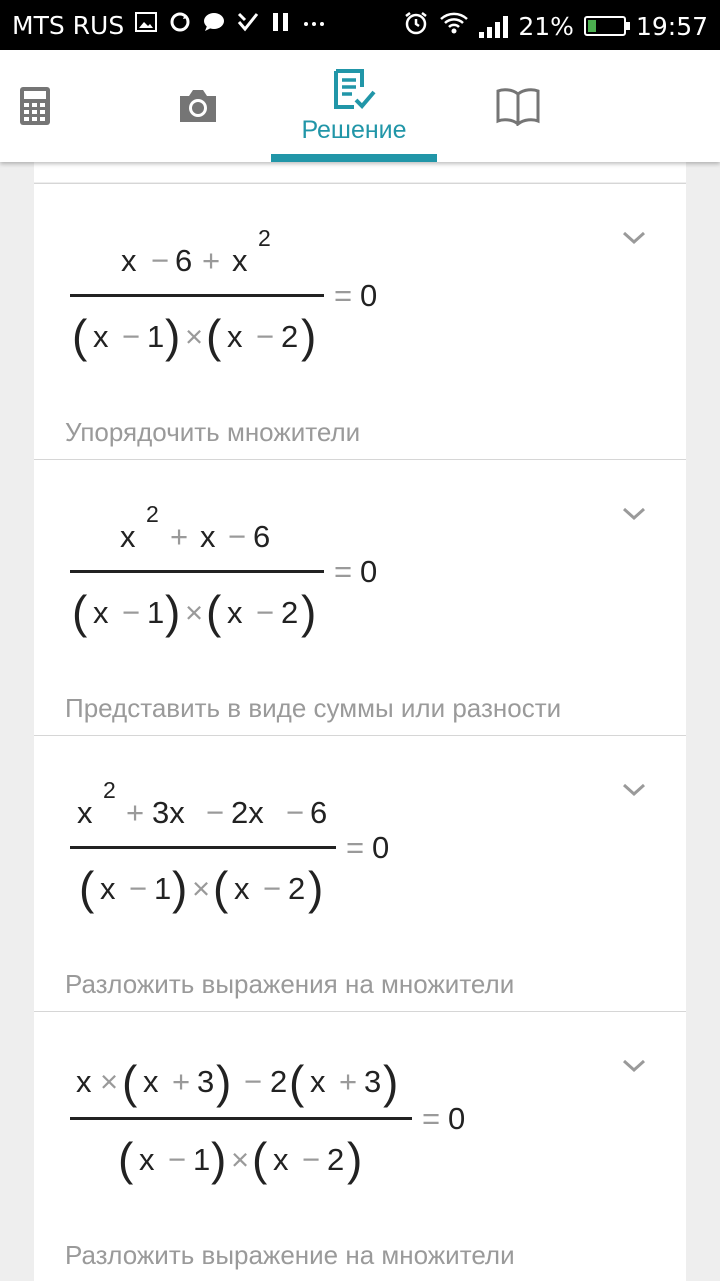 The width and height of the screenshot is (720, 1281). What do you see at coordinates (671, 26) in the screenshot?
I see `clock: 19:57` at bounding box center [671, 26].